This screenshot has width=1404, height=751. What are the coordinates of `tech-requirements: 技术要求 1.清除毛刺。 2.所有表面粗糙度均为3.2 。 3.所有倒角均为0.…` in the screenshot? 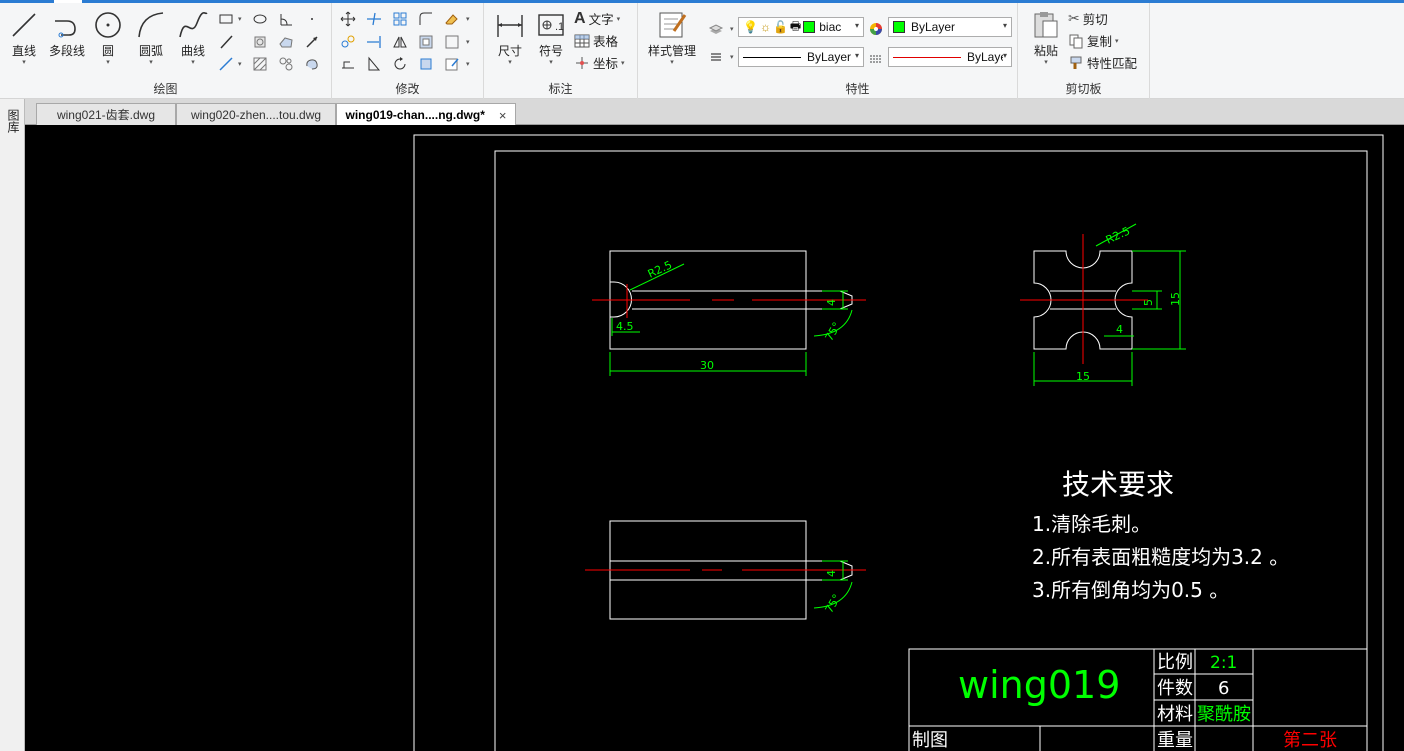 It's located at (1160, 535).